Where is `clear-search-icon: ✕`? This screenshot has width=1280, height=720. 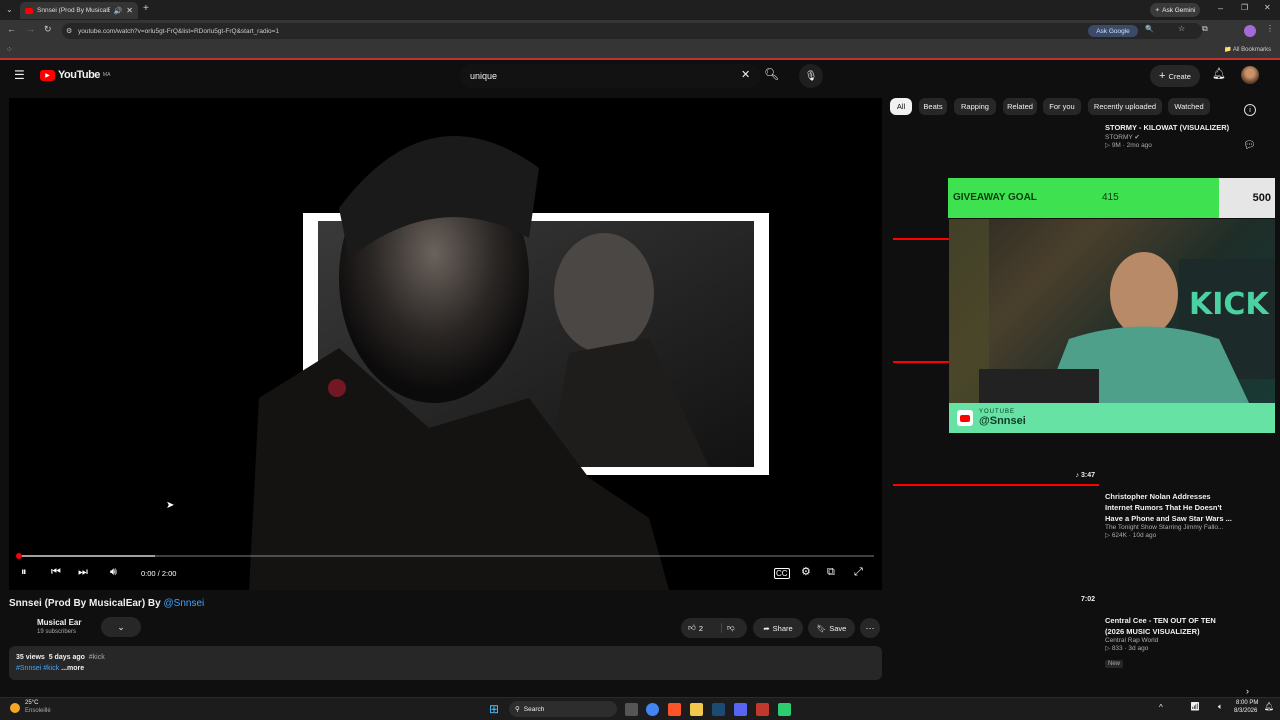
clear-search-icon: ✕ is located at coordinates (745, 74).